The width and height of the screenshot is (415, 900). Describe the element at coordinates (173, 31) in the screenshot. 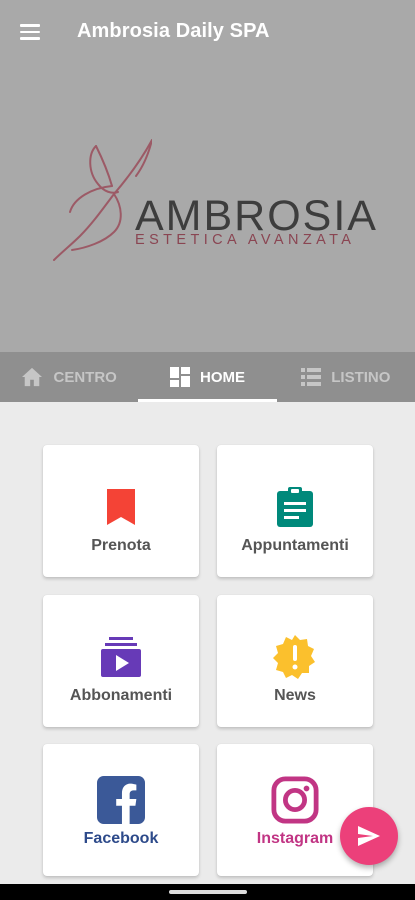

I see `app-title: Ambrosia Daily SPA` at that location.